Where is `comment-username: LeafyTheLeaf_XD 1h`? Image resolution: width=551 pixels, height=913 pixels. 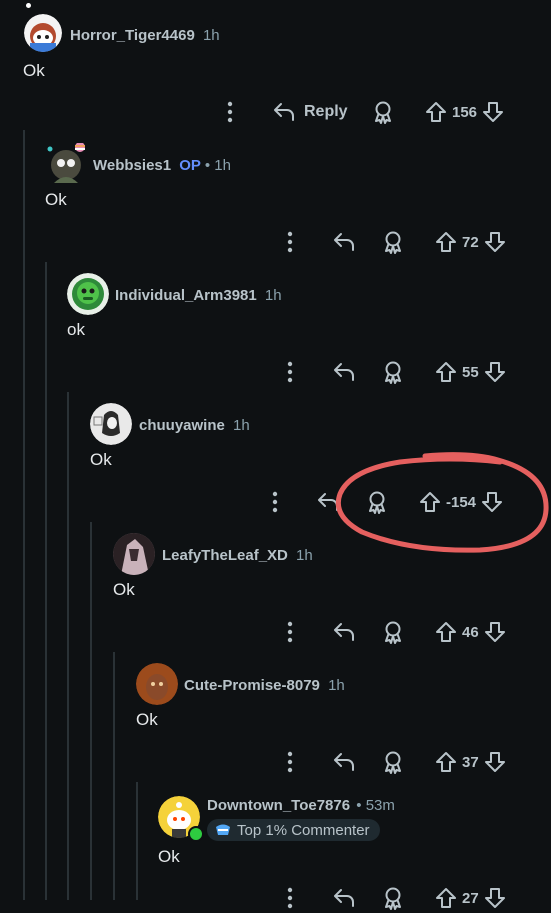 comment-username: LeafyTheLeaf_XD 1h is located at coordinates (237, 555).